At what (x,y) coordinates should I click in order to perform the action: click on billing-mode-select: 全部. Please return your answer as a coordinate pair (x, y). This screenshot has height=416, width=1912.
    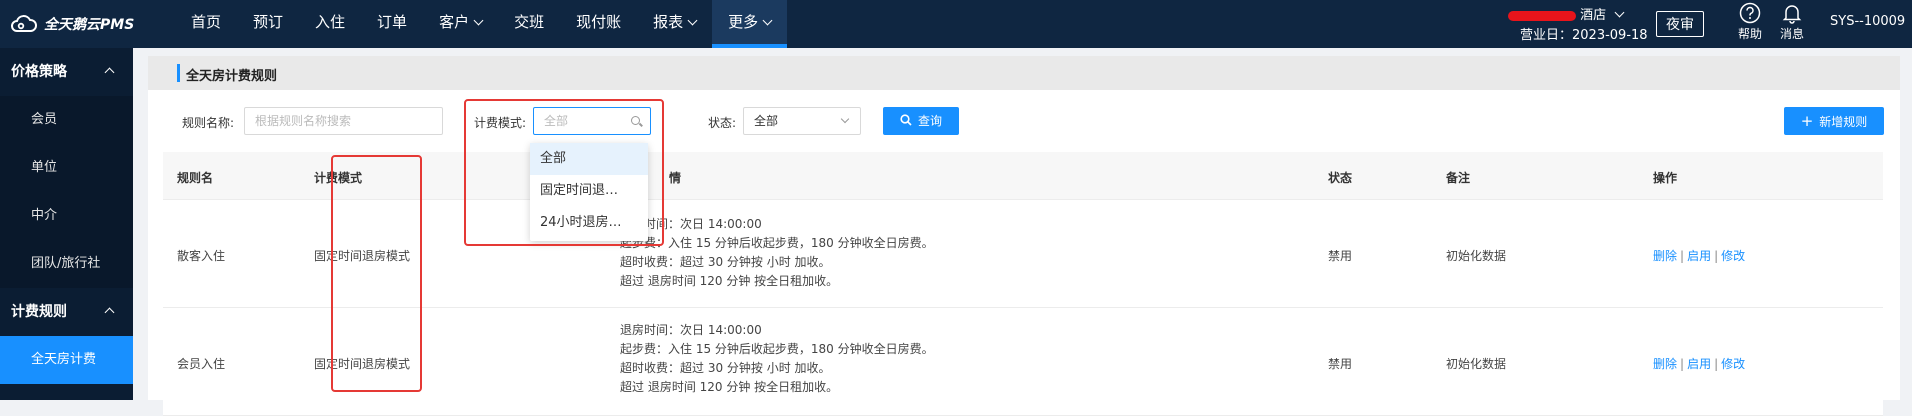
    Looking at the image, I should click on (592, 121).